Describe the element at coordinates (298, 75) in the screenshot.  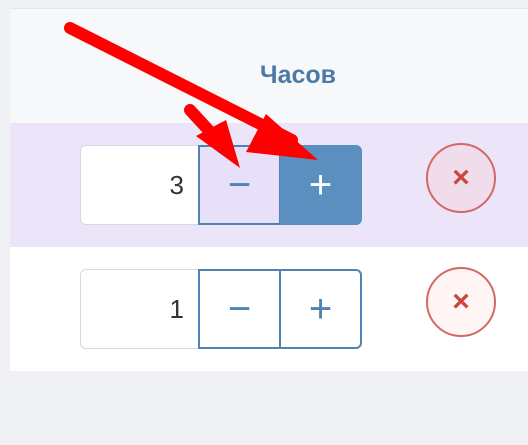
I see `hours-column-header: Часов` at that location.